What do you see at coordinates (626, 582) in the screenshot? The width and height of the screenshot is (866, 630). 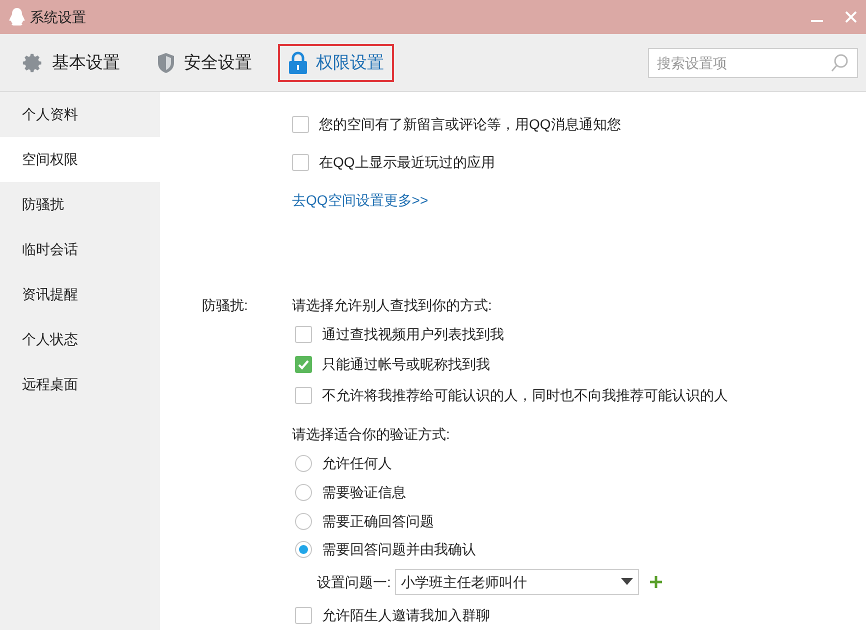 I see `caret-icon` at bounding box center [626, 582].